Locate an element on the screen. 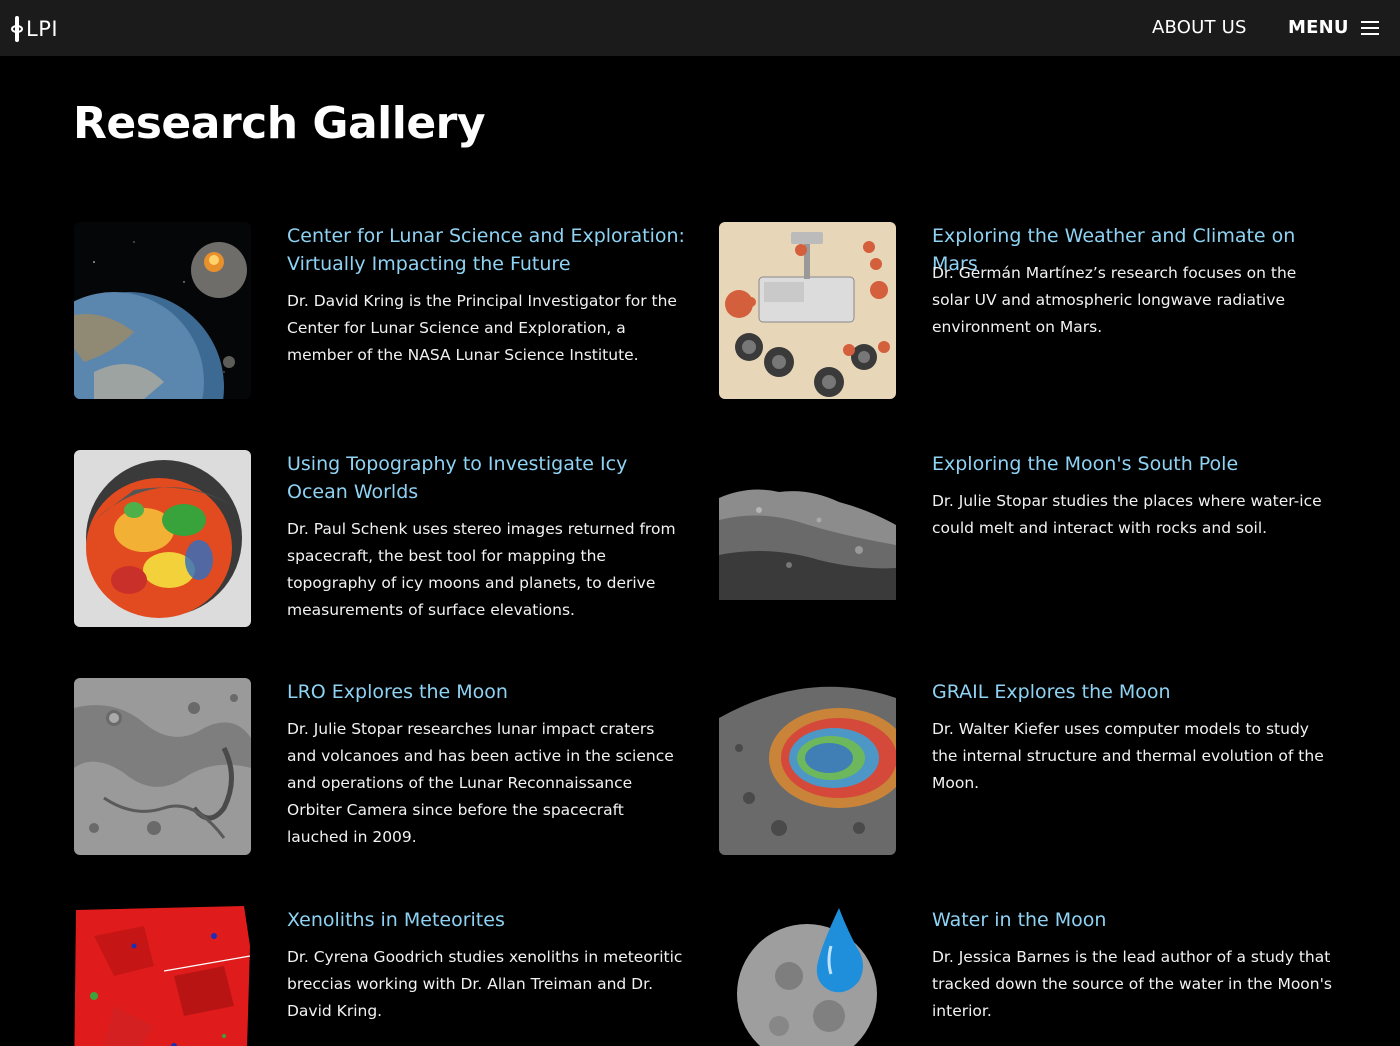  card-title-link: Water in the Moon is located at coordinates (1132, 920).